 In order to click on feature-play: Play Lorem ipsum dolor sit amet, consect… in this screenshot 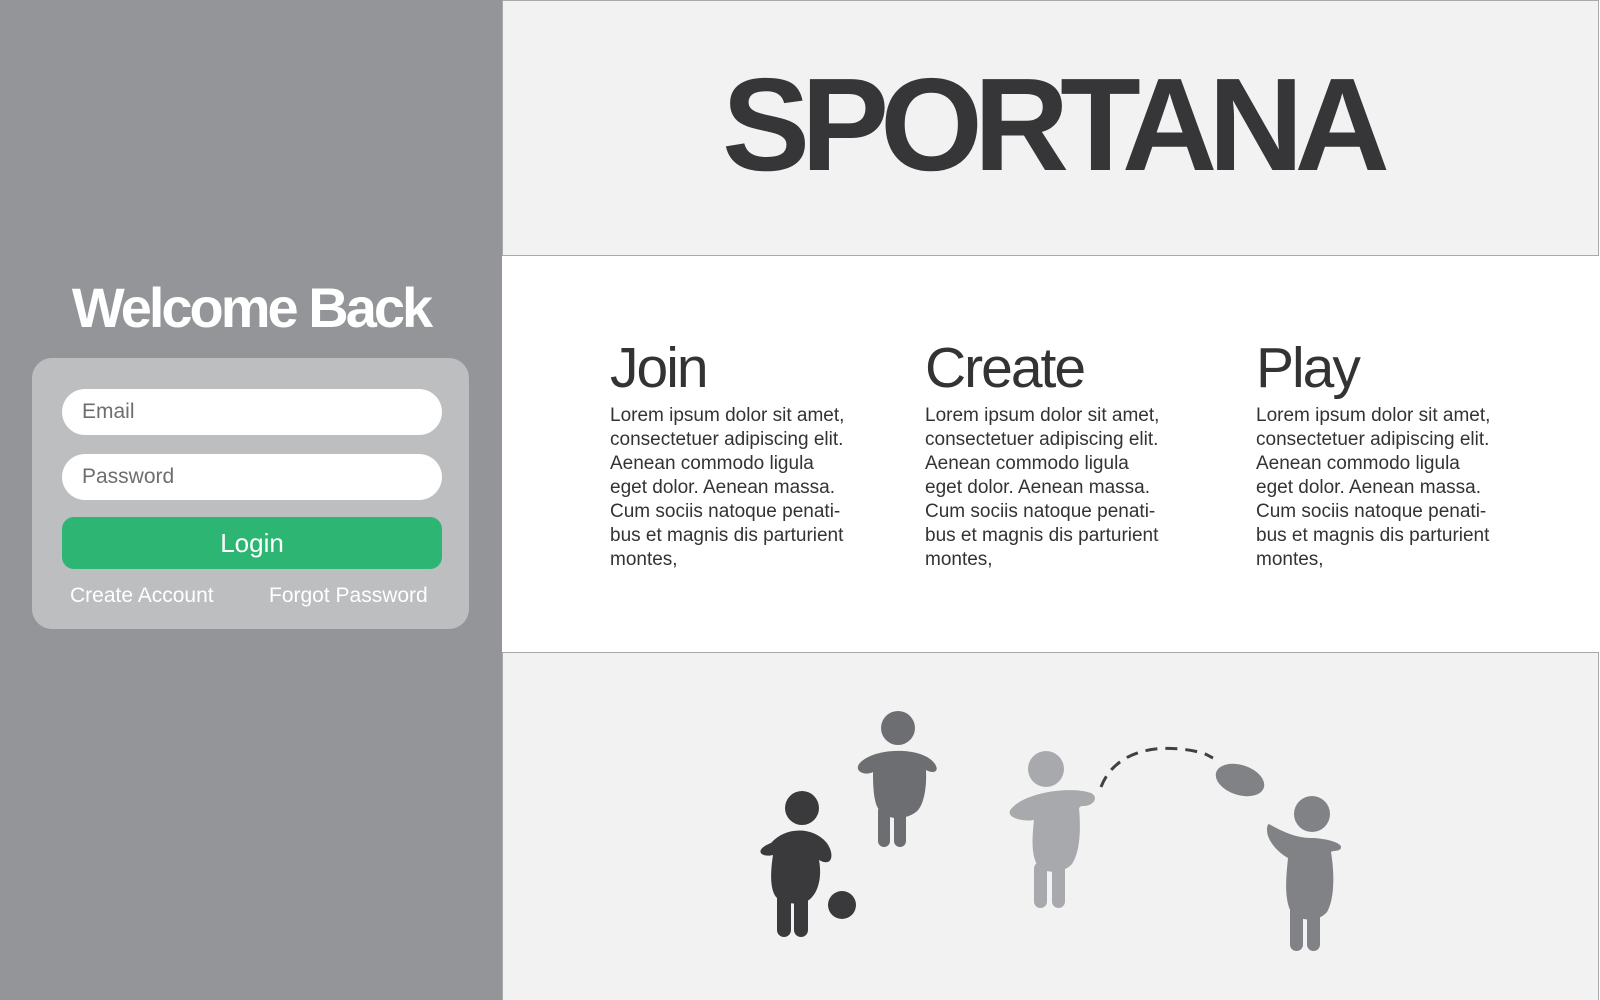, I will do `click(1386, 455)`.